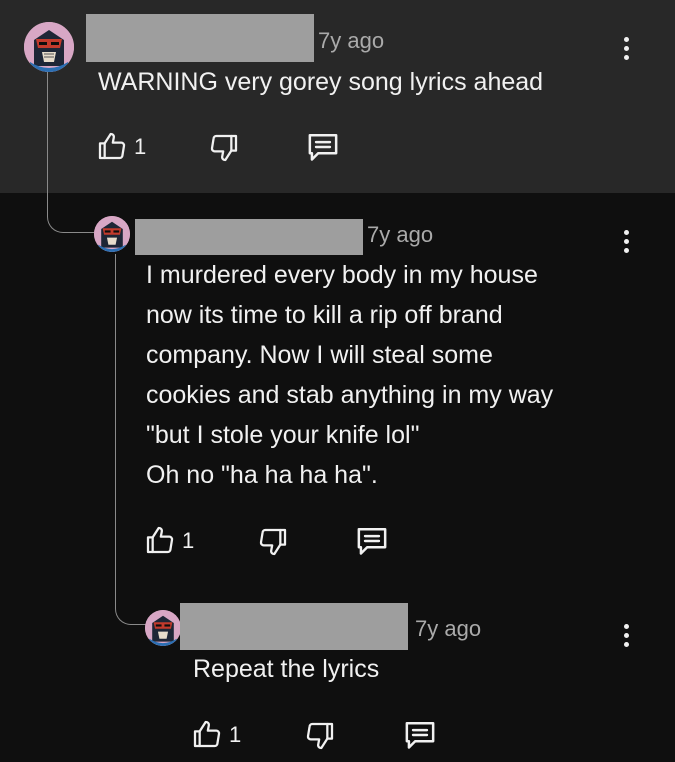  What do you see at coordinates (286, 669) in the screenshot?
I see `comment-text: Repeat the lyrics` at bounding box center [286, 669].